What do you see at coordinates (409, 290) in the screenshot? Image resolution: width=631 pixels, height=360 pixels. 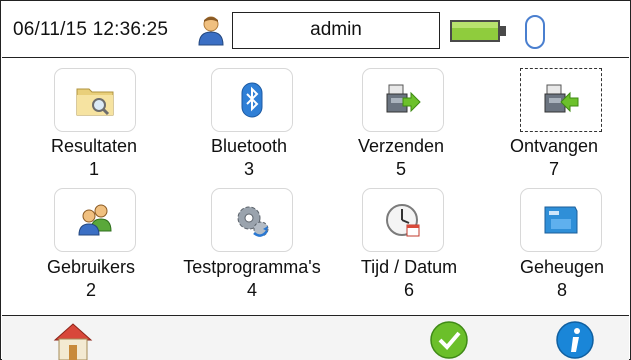 I see `menu-shortcut: 6` at bounding box center [409, 290].